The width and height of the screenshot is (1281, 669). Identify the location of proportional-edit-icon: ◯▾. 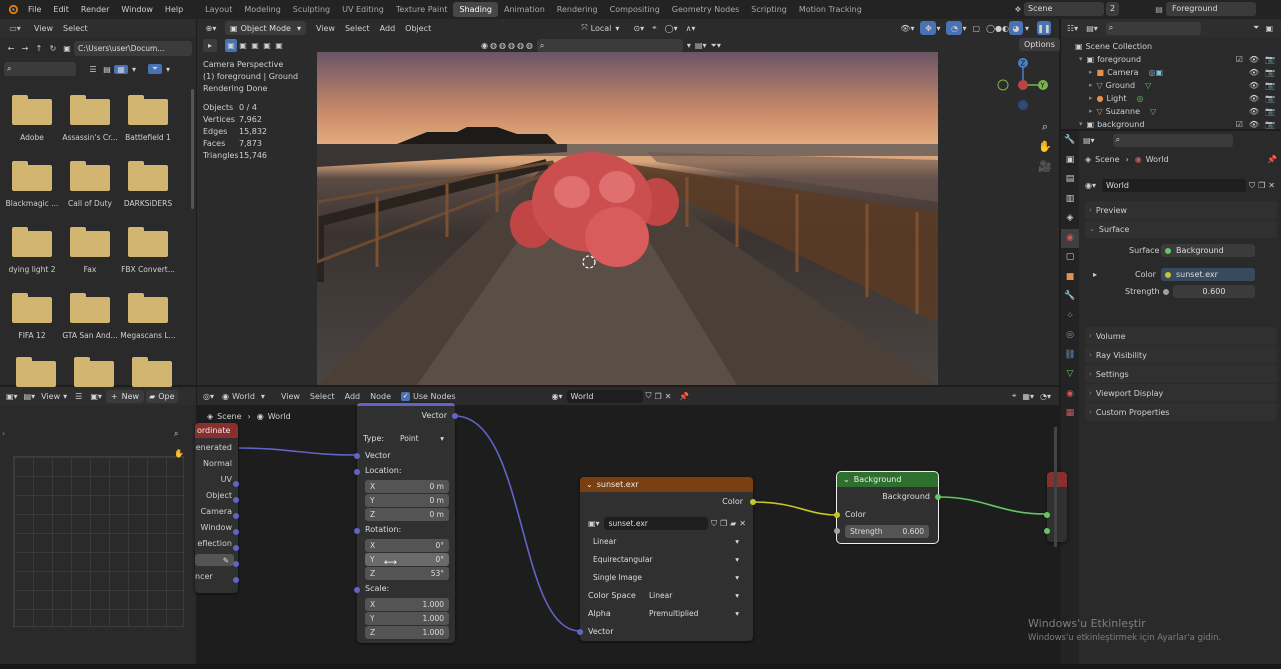
(671, 28).